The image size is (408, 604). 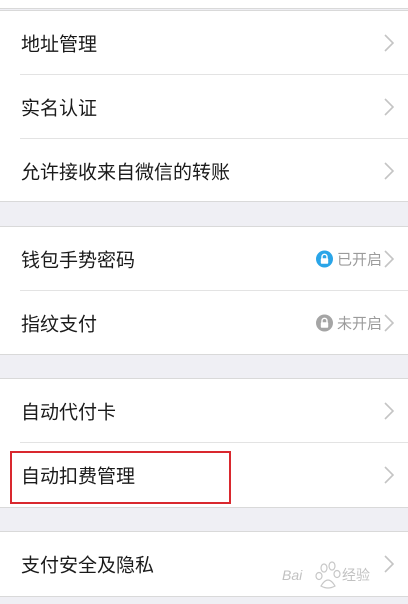 I want to click on baidu-watermark-logo: Bai 经验, so click(x=326, y=575).